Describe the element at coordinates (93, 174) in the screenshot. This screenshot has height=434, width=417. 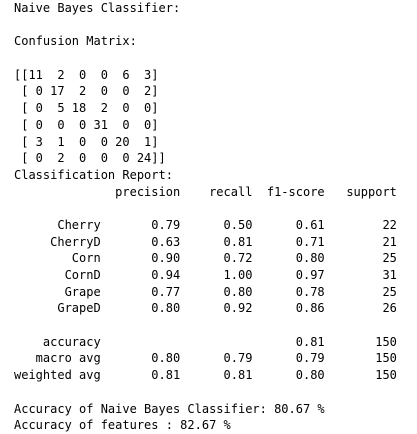
I see `classification-report-label: Classification Report:` at that location.